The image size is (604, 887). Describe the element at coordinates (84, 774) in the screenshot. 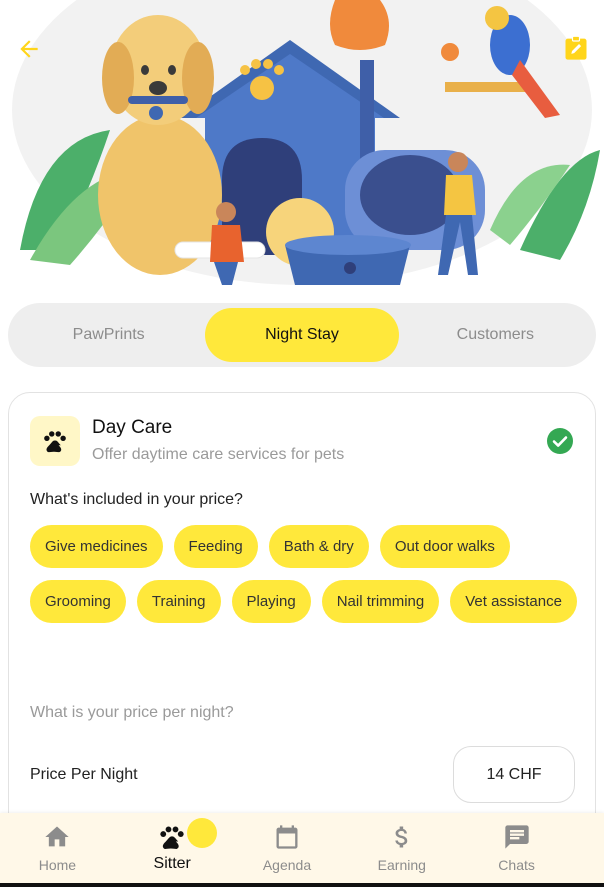

I see `price-per-night-label: Price Per Night` at that location.